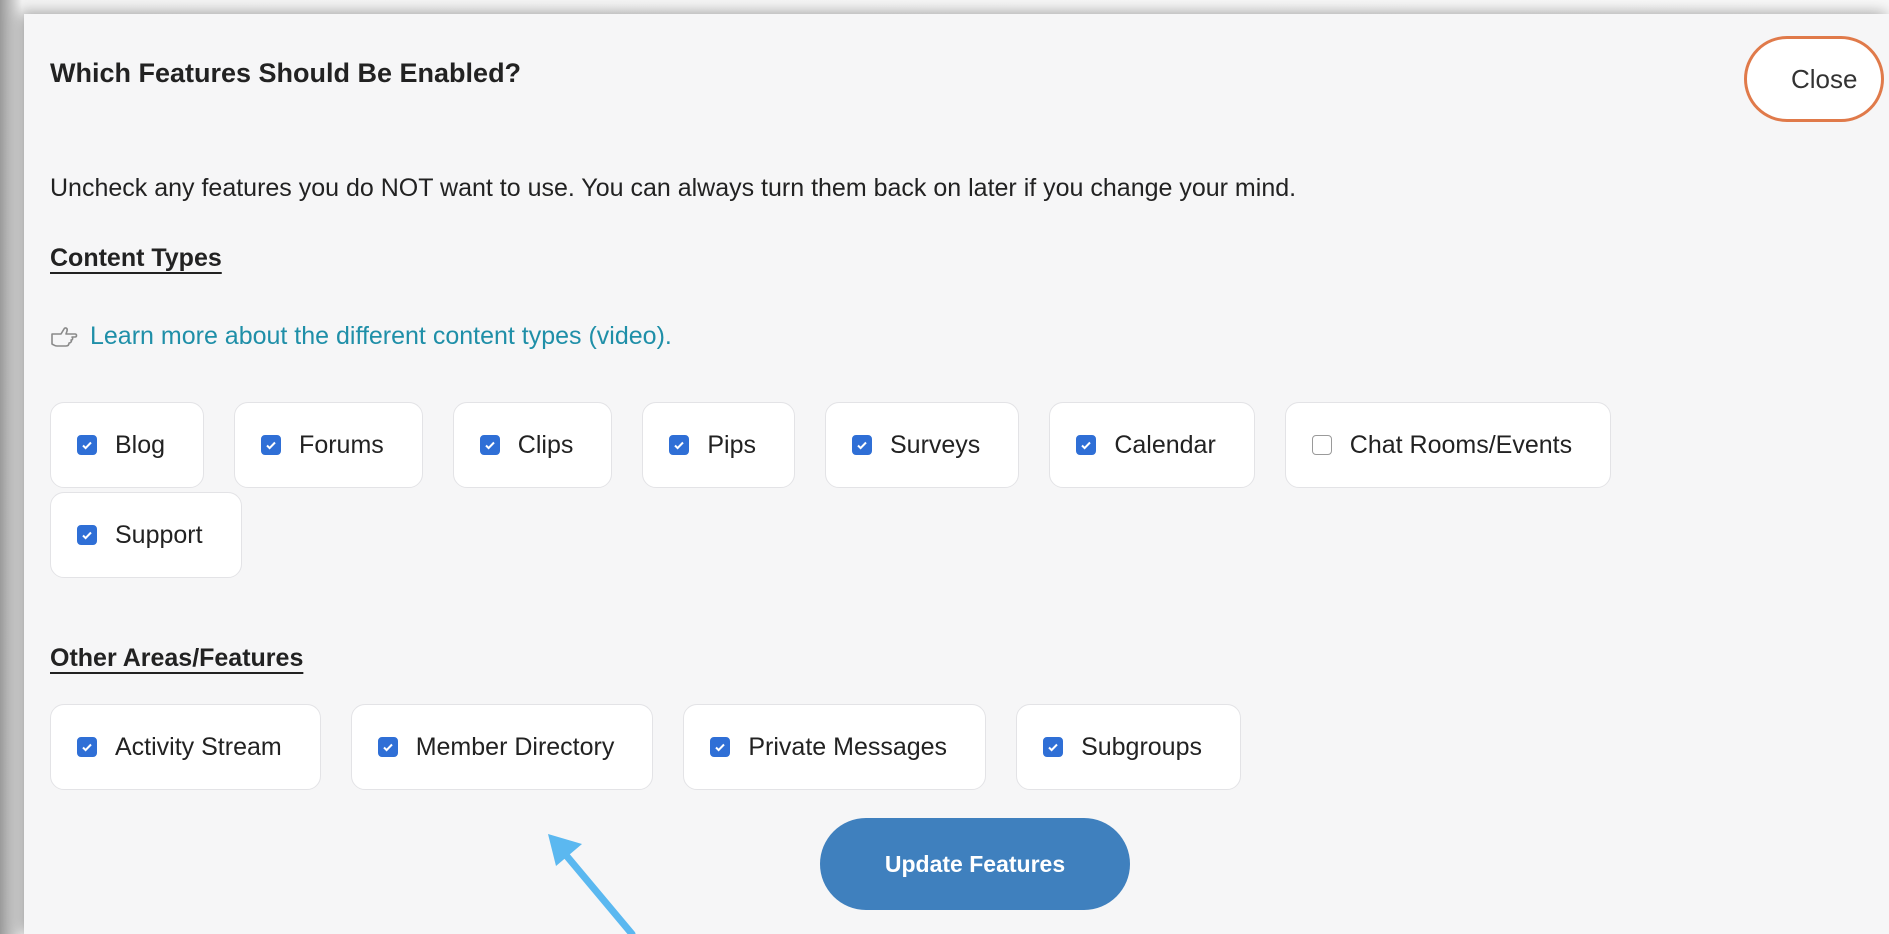  I want to click on feature-label: Member Directory, so click(515, 746).